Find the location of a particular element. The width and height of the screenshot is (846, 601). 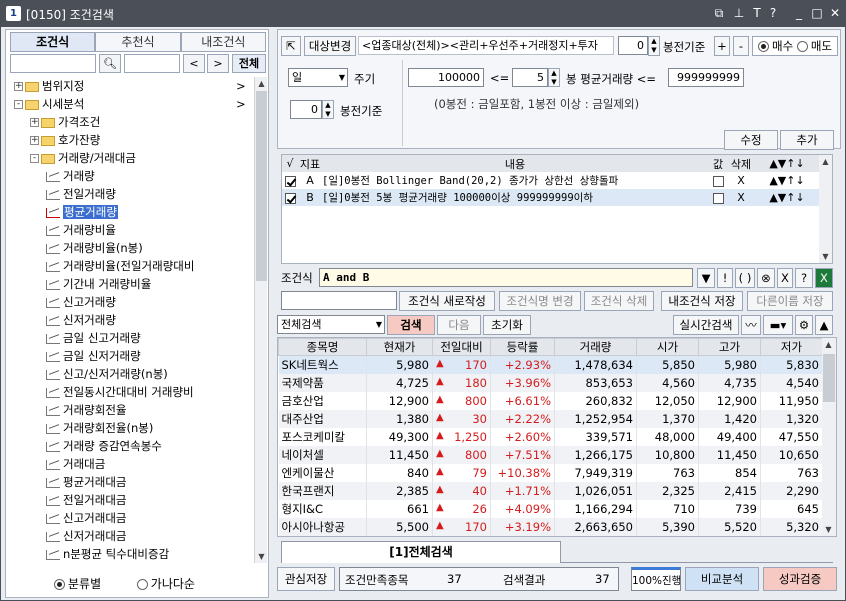

chart-icon: 〰 is located at coordinates (751, 325).